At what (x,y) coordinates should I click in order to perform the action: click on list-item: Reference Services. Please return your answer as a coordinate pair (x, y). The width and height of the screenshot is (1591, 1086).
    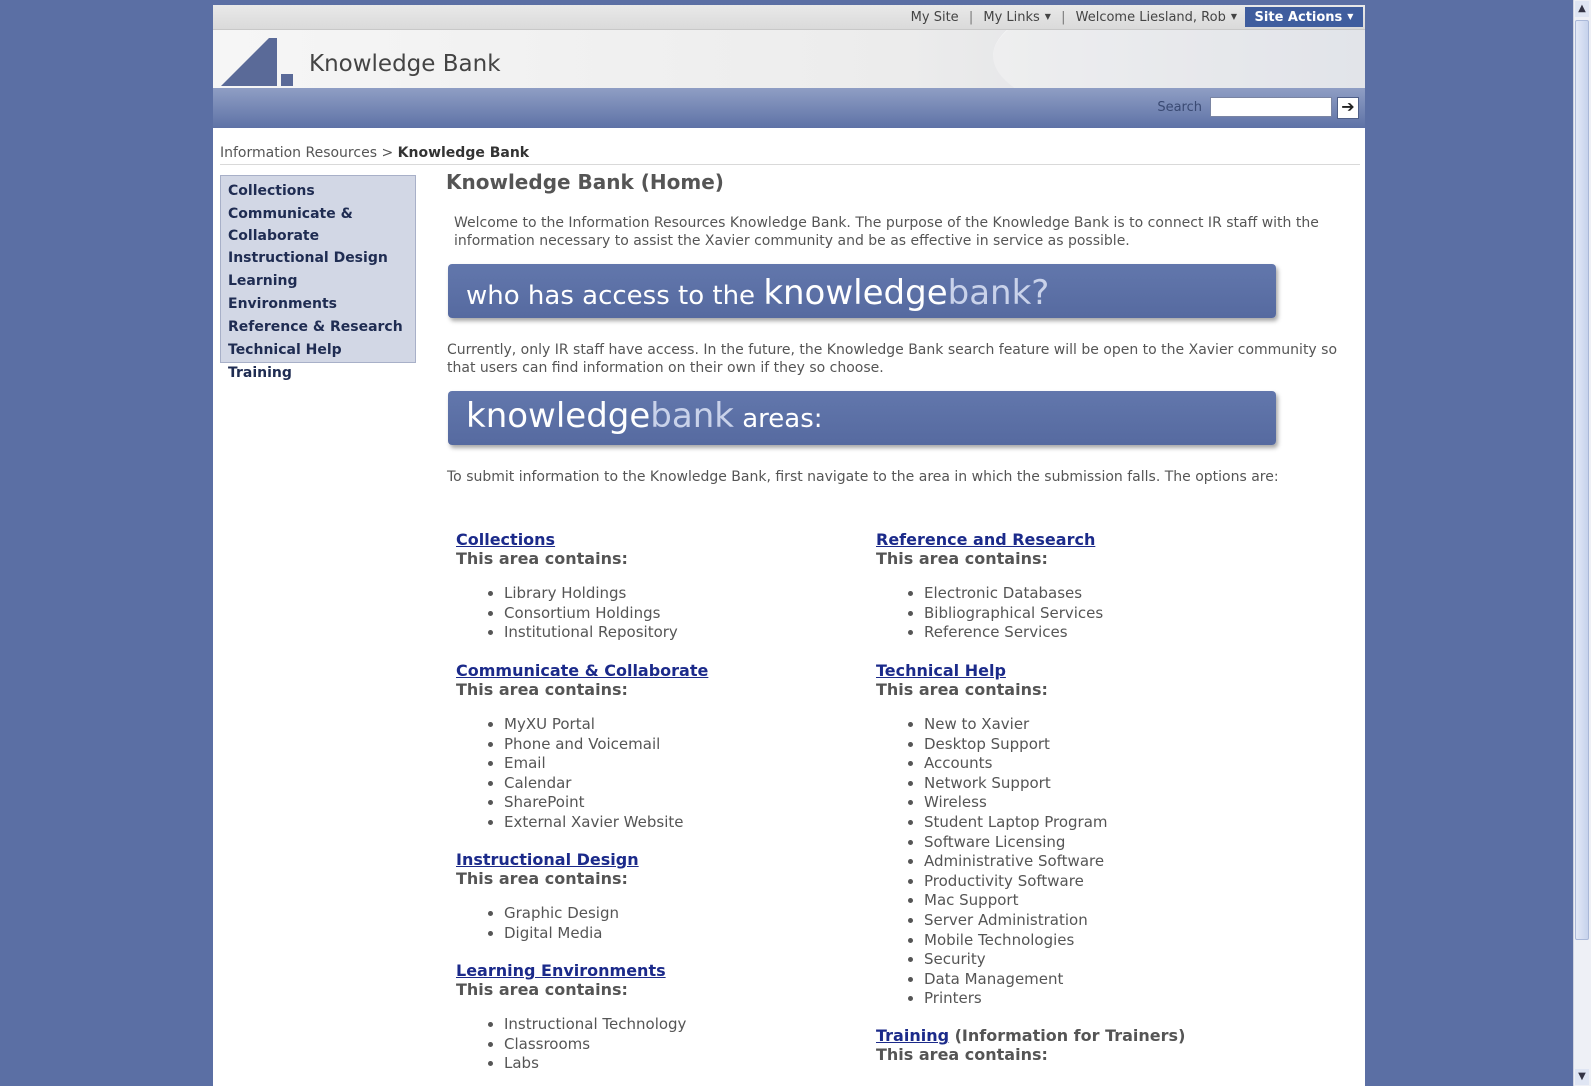
    Looking at the image, I should click on (1100, 633).